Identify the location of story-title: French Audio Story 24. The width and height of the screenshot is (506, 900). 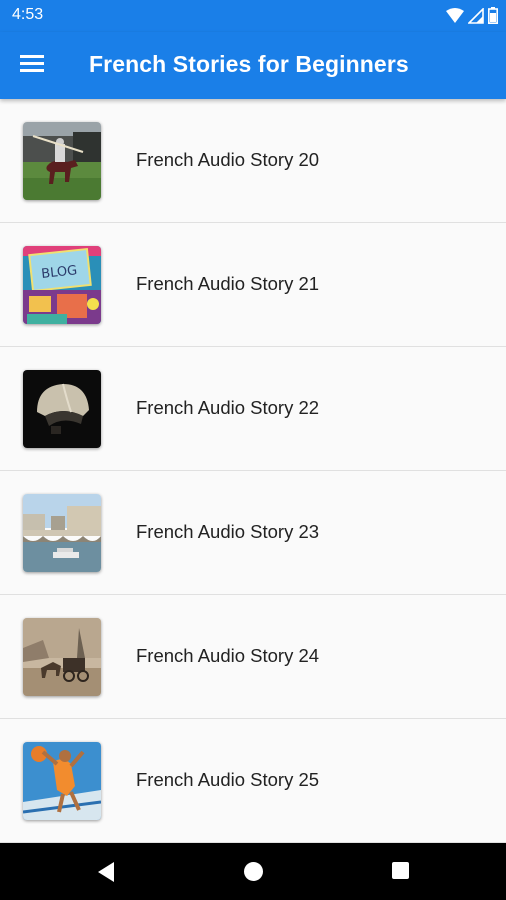
(228, 655).